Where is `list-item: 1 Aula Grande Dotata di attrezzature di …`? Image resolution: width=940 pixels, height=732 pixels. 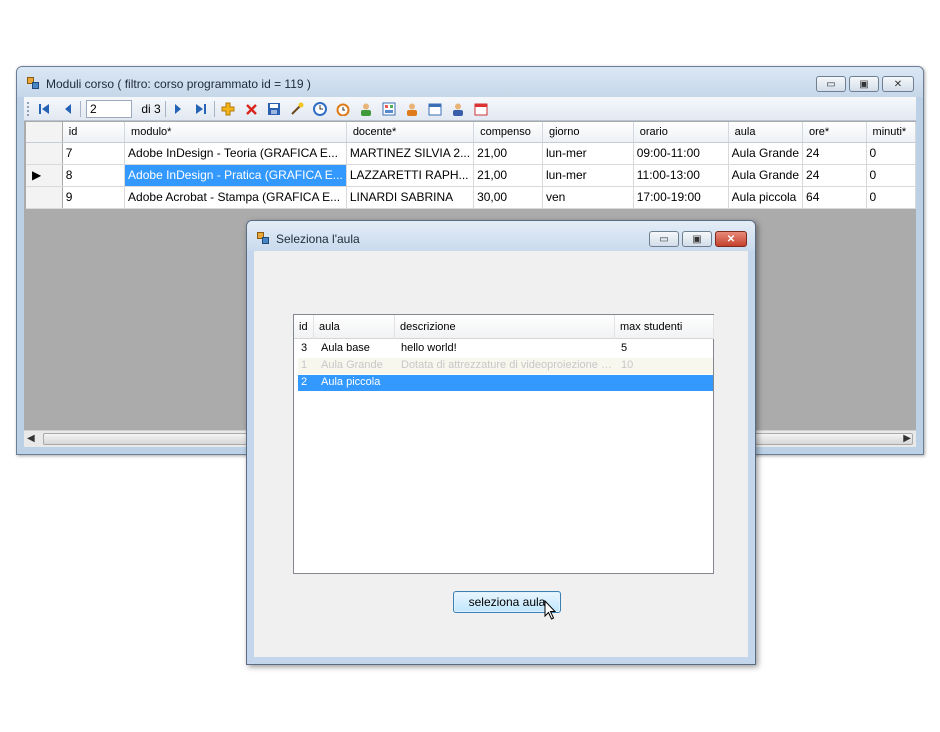
list-item: 1 Aula Grande Dotata di attrezzature di … is located at coordinates (505, 366).